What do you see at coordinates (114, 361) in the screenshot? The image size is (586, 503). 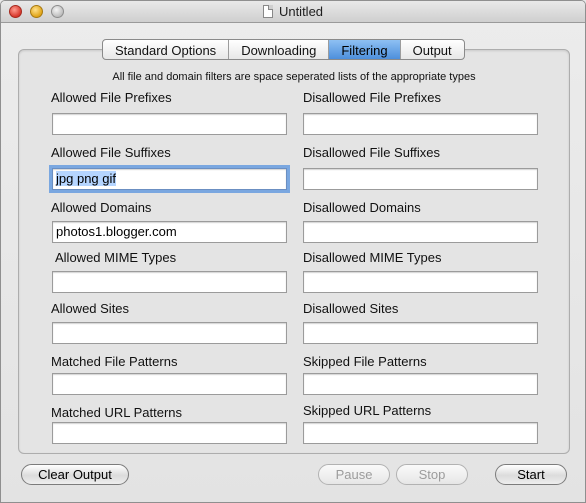 I see `matched-file-patterns-label: Matched File Patterns` at bounding box center [114, 361].